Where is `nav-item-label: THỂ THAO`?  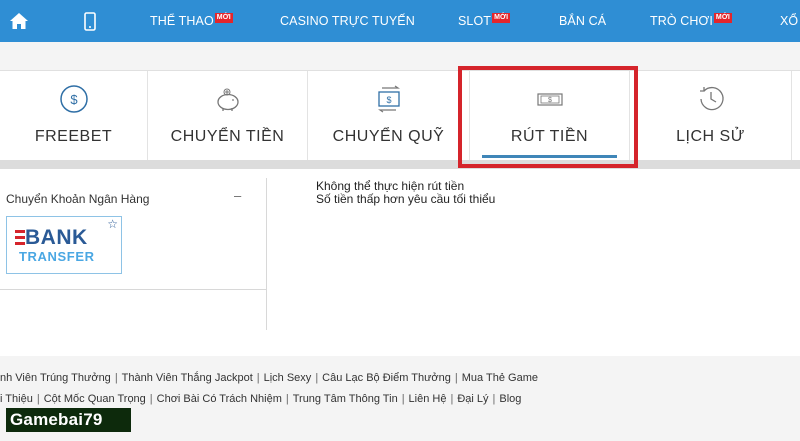
nav-item-label: THỂ THAO is located at coordinates (182, 21).